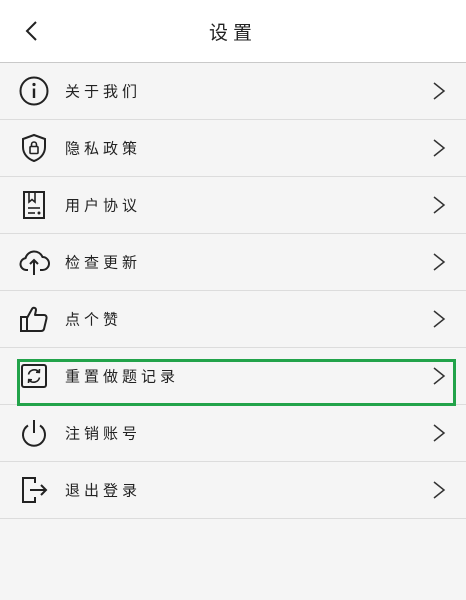 Image resolution: width=466 pixels, height=600 pixels. I want to click on cloud-upload-icon, so click(34, 262).